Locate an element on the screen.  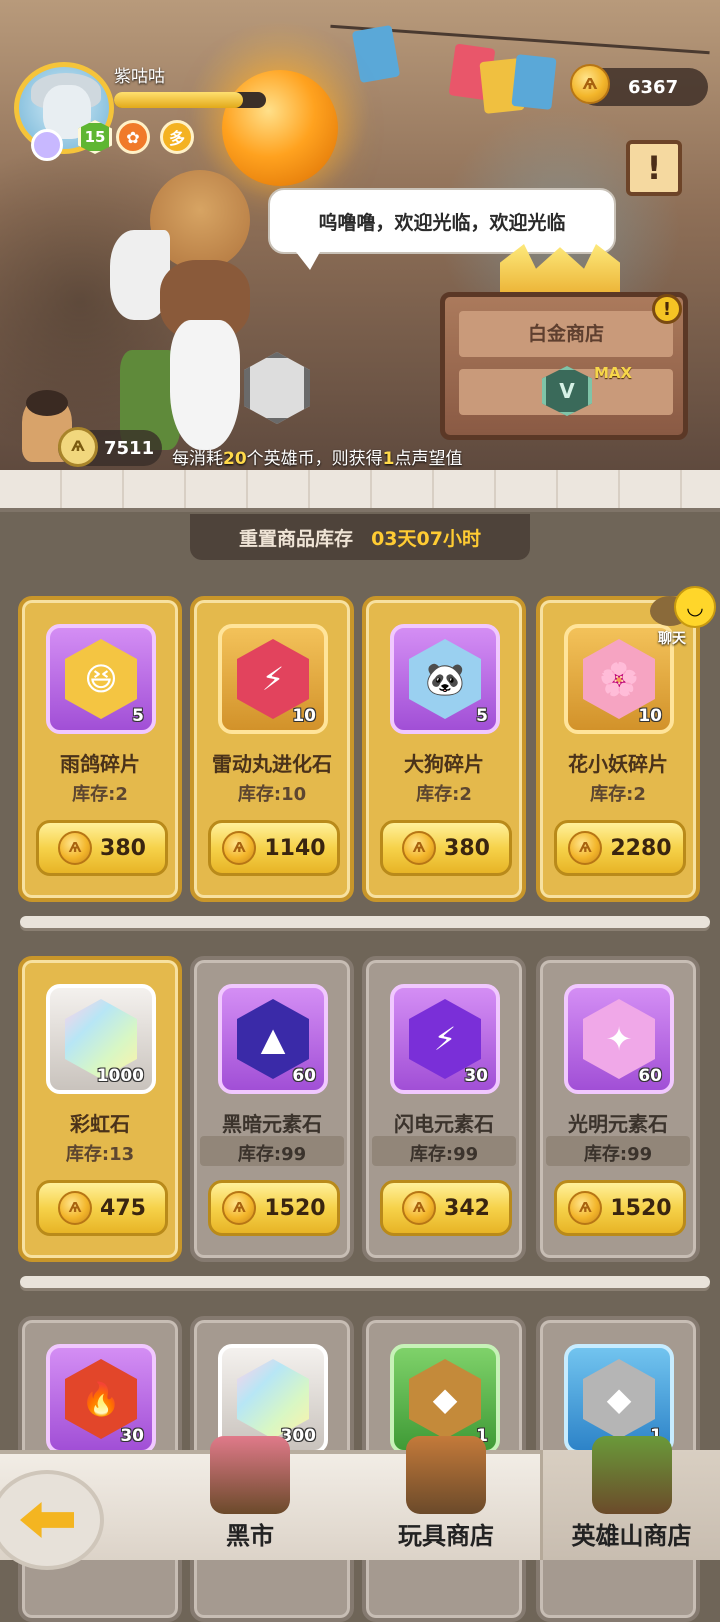
big-dog-shard-icon: 🐼 is located at coordinates (445, 679).